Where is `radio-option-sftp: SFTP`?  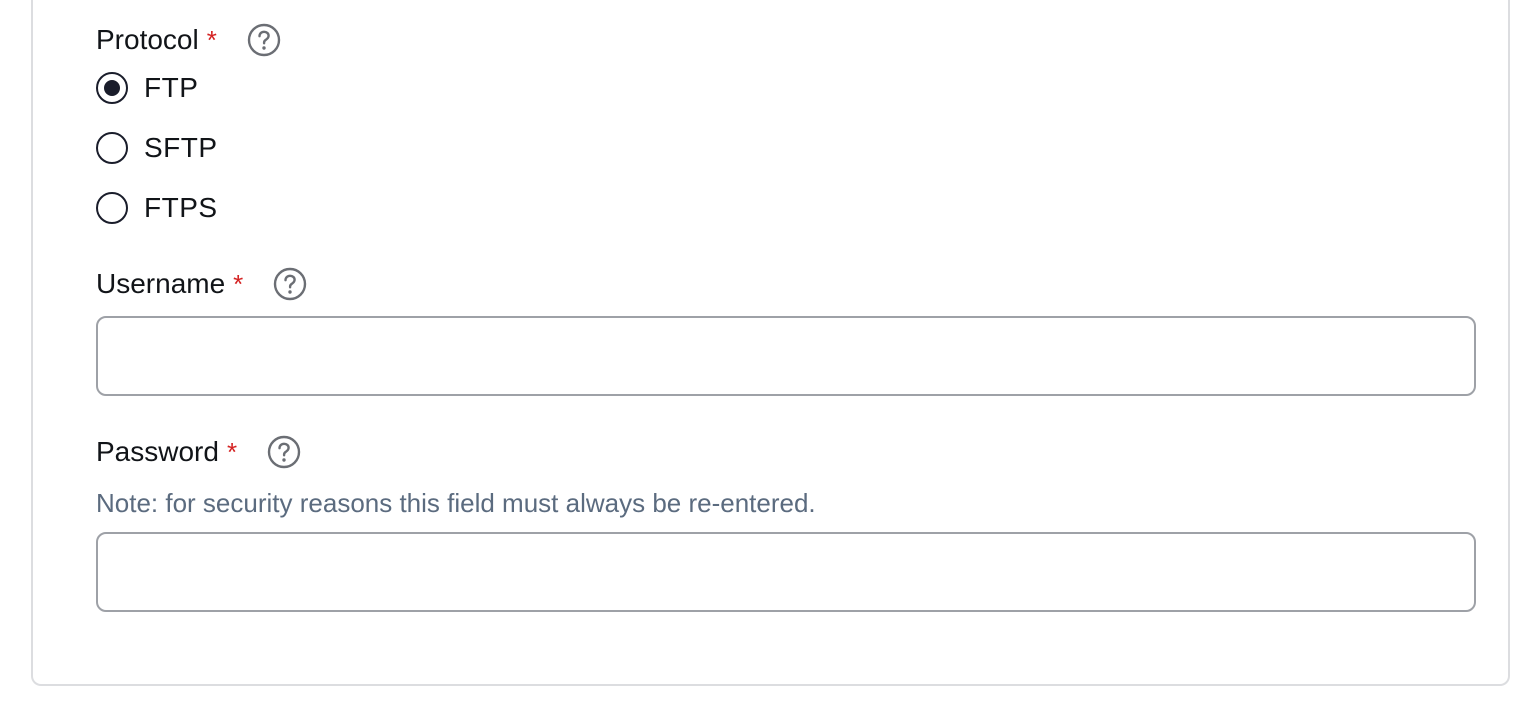
radio-option-sftp: SFTP is located at coordinates (157, 148).